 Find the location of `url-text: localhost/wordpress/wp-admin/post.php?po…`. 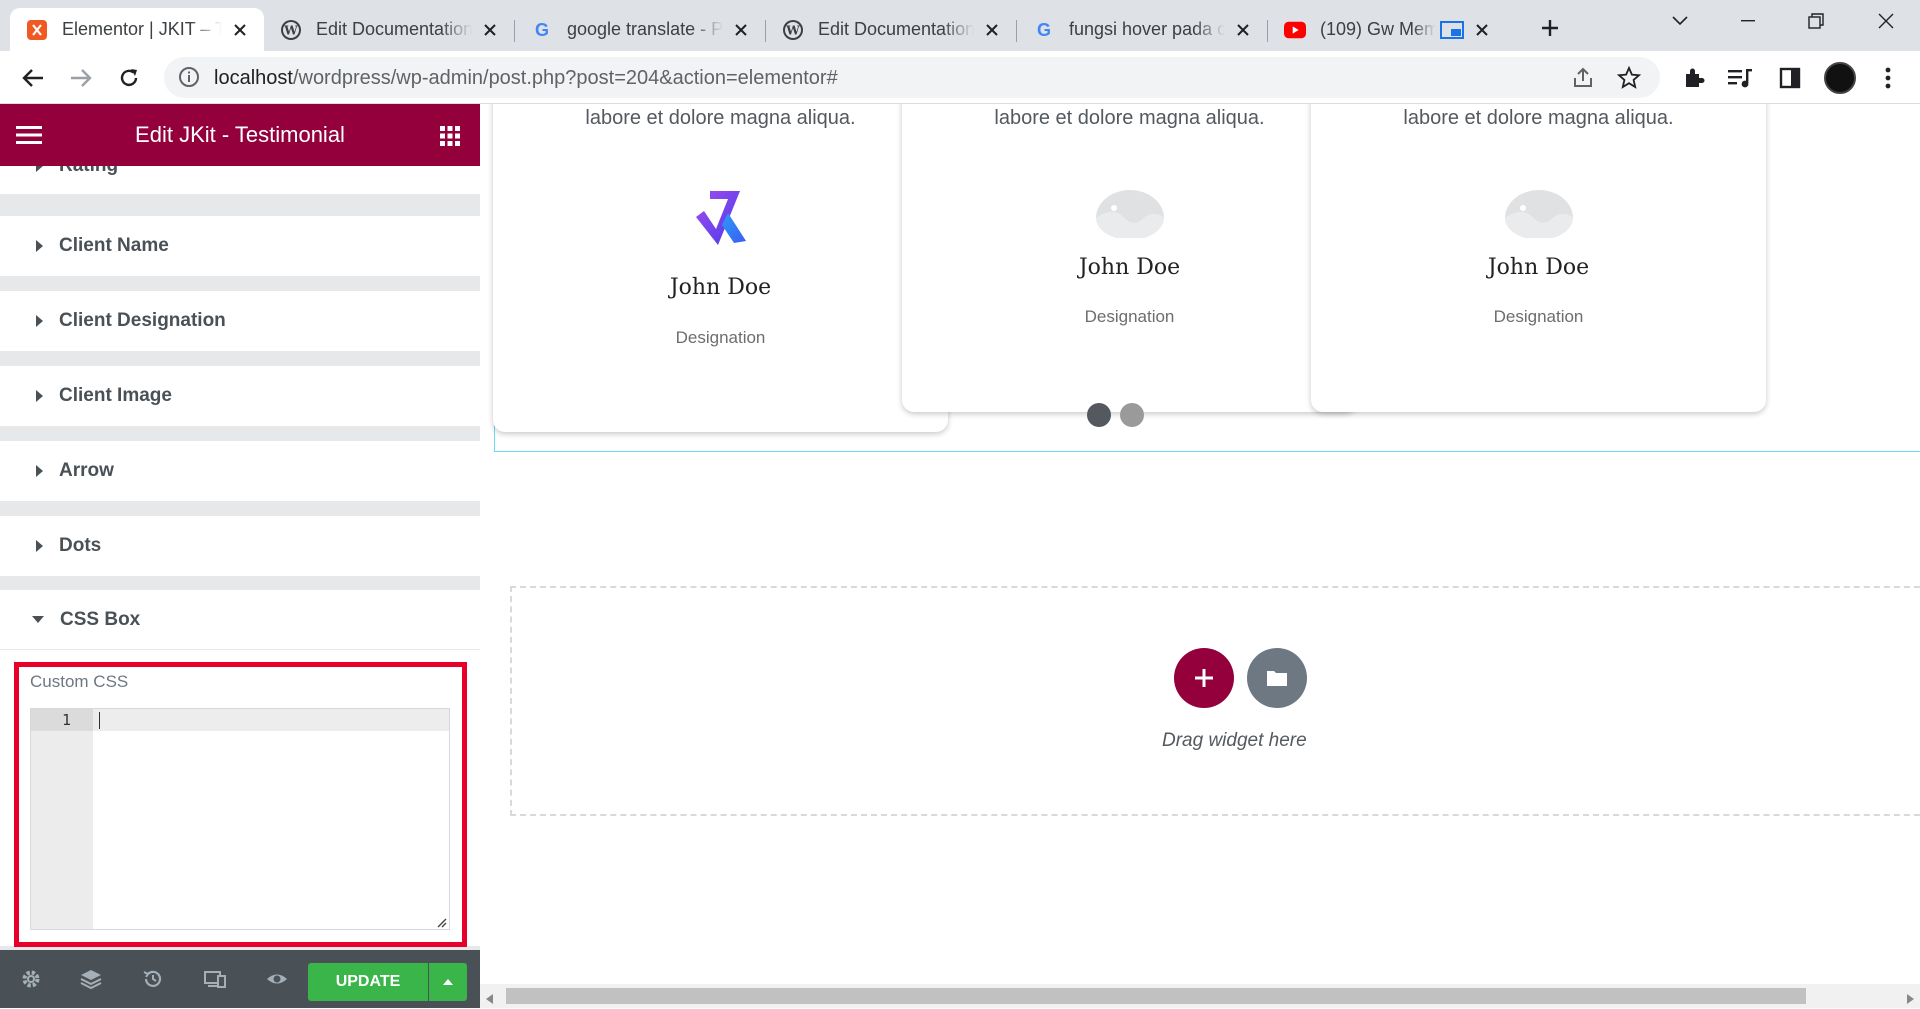

url-text: localhost/wordpress/wp-admin/post.php?po… is located at coordinates (526, 78).